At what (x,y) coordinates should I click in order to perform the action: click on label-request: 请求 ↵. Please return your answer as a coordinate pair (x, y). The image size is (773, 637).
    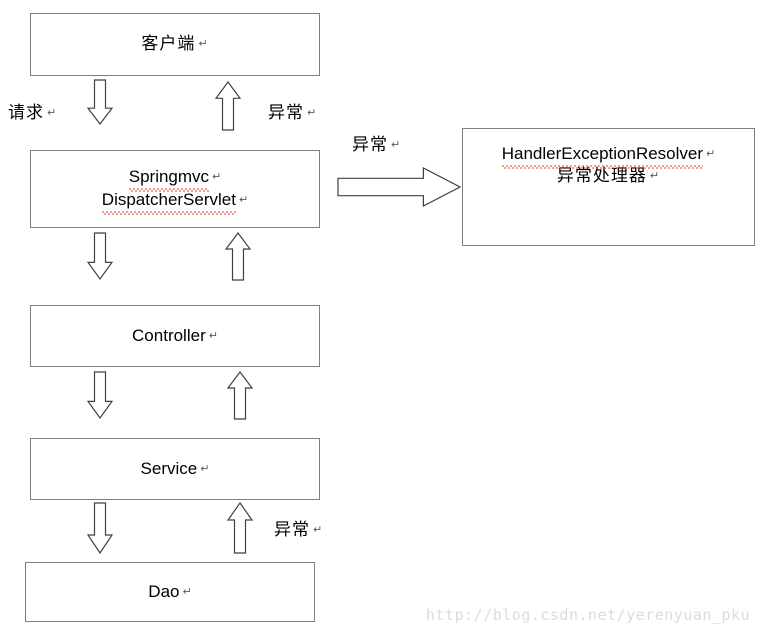
    Looking at the image, I should click on (33, 113).